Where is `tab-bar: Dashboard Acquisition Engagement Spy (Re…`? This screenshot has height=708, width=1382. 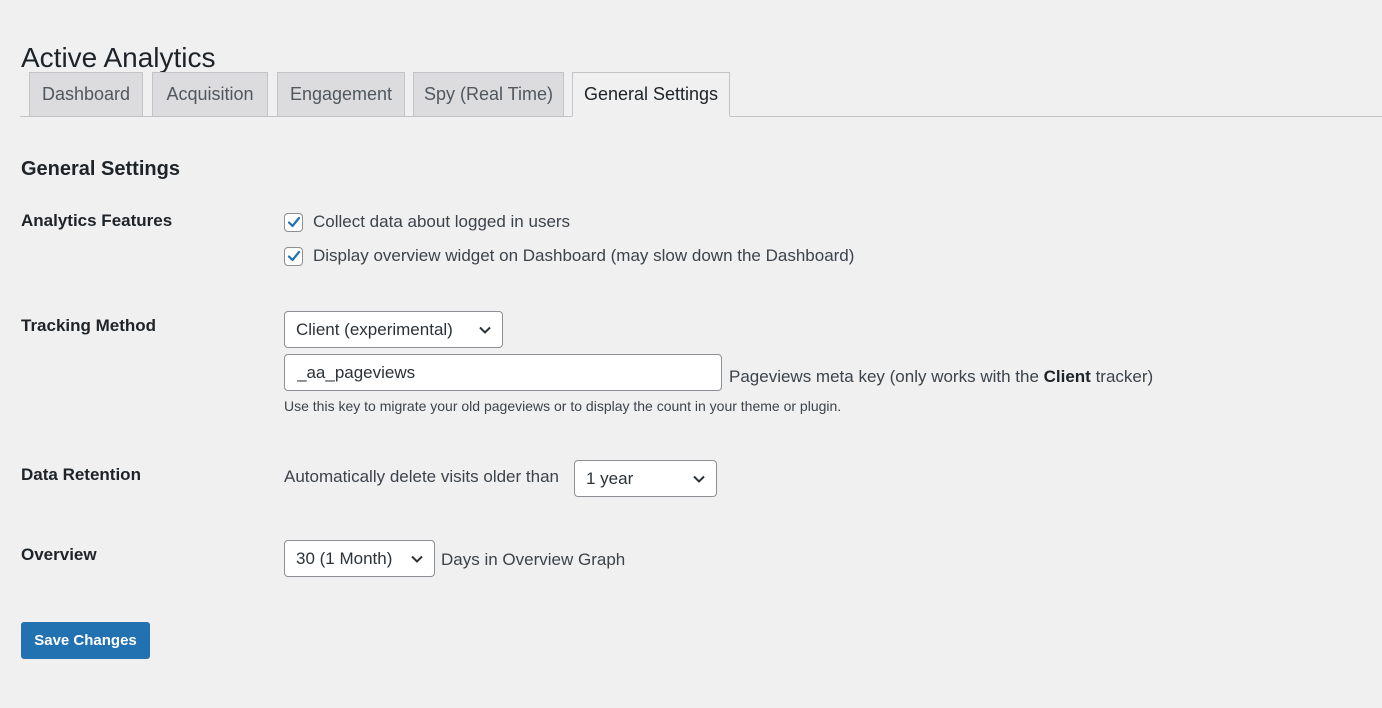 tab-bar: Dashboard Acquisition Engagement Spy (Re… is located at coordinates (701, 94).